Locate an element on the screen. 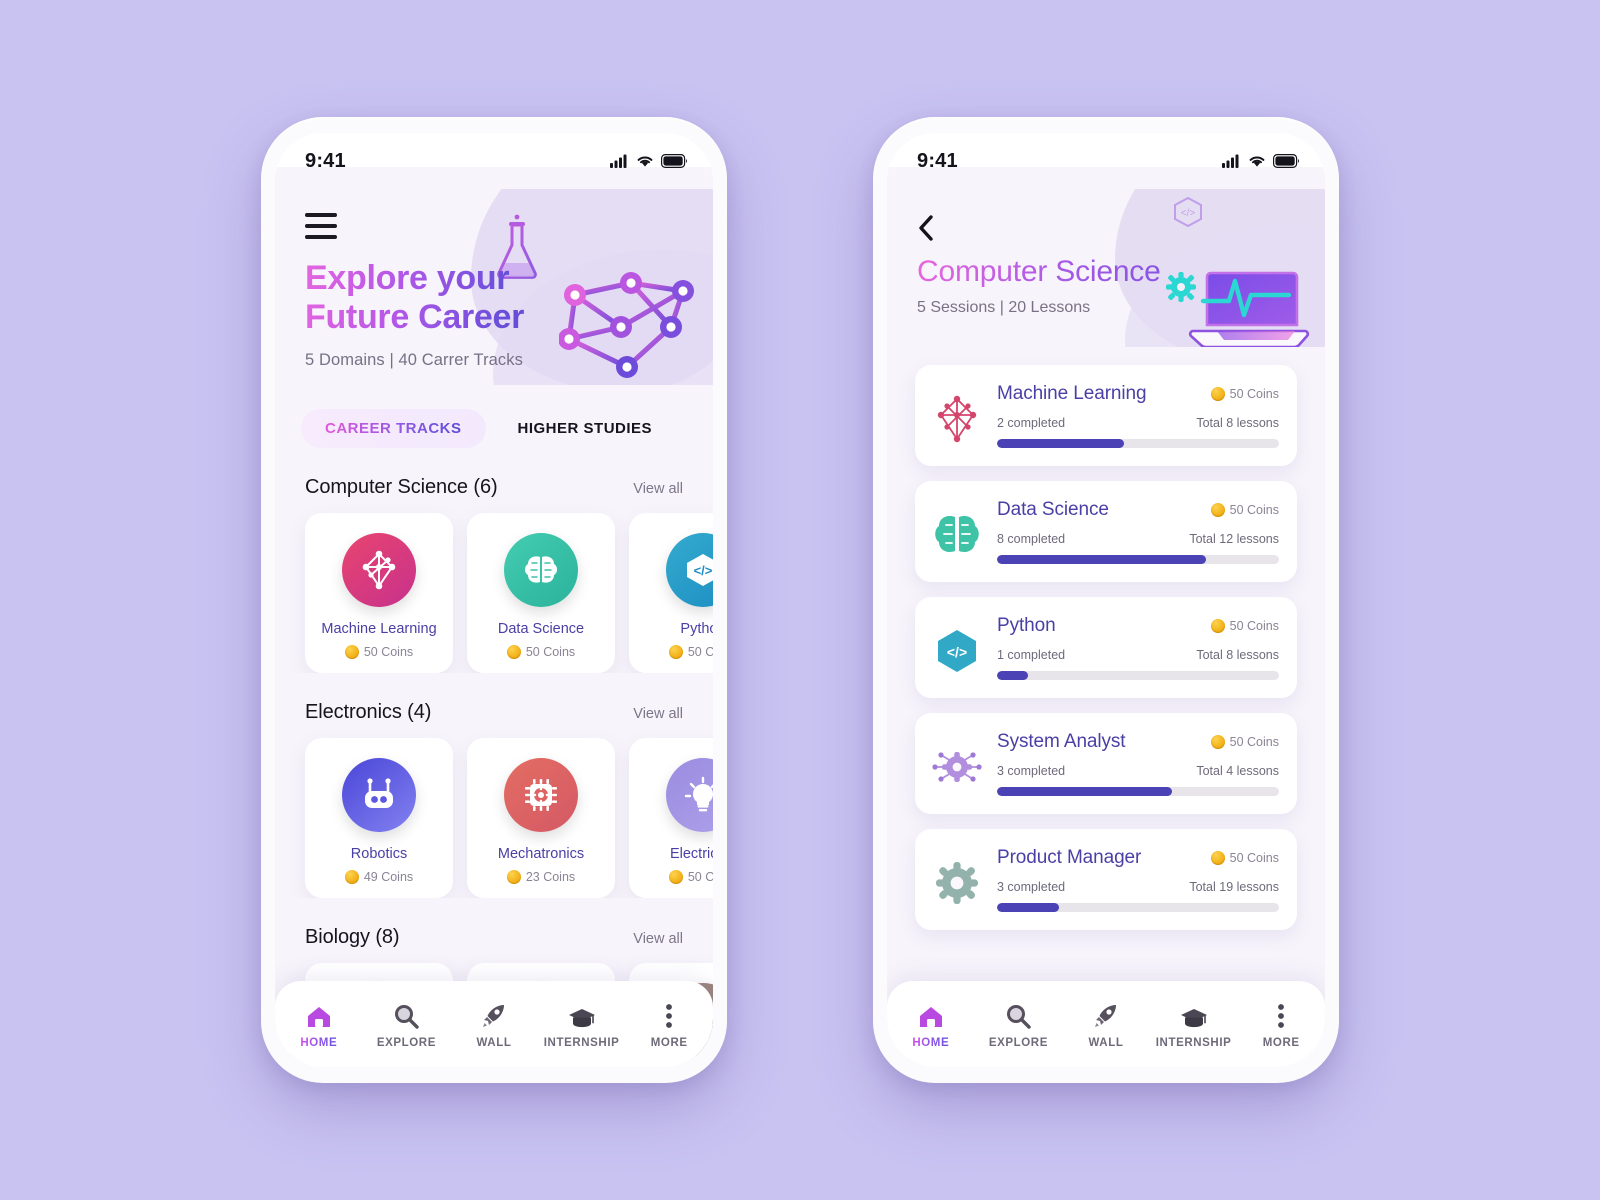  graduation-cap-icon is located at coordinates (582, 1016).